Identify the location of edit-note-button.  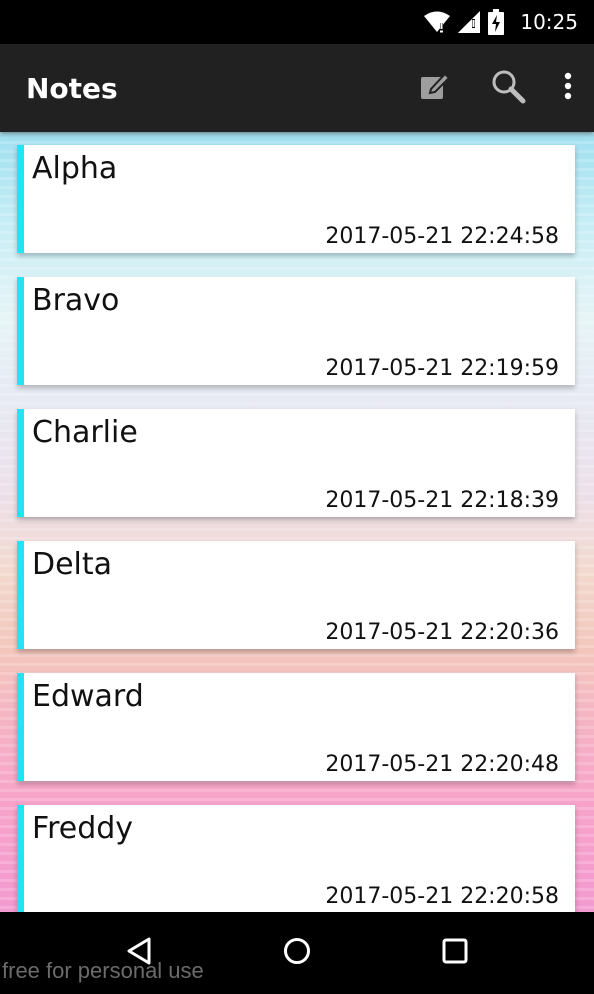
(436, 88).